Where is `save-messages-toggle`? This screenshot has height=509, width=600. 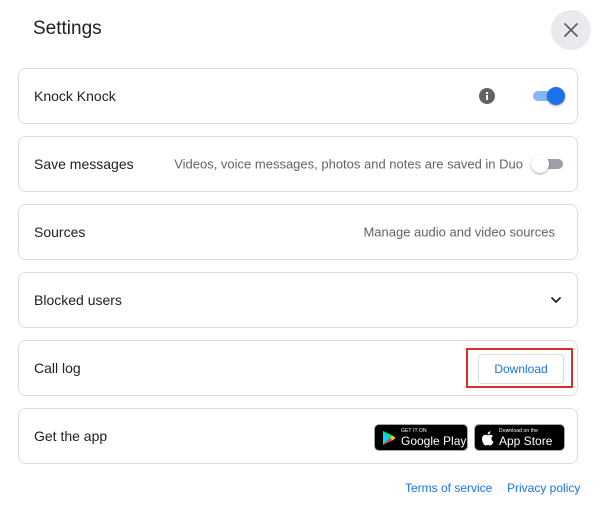 save-messages-toggle is located at coordinates (548, 164).